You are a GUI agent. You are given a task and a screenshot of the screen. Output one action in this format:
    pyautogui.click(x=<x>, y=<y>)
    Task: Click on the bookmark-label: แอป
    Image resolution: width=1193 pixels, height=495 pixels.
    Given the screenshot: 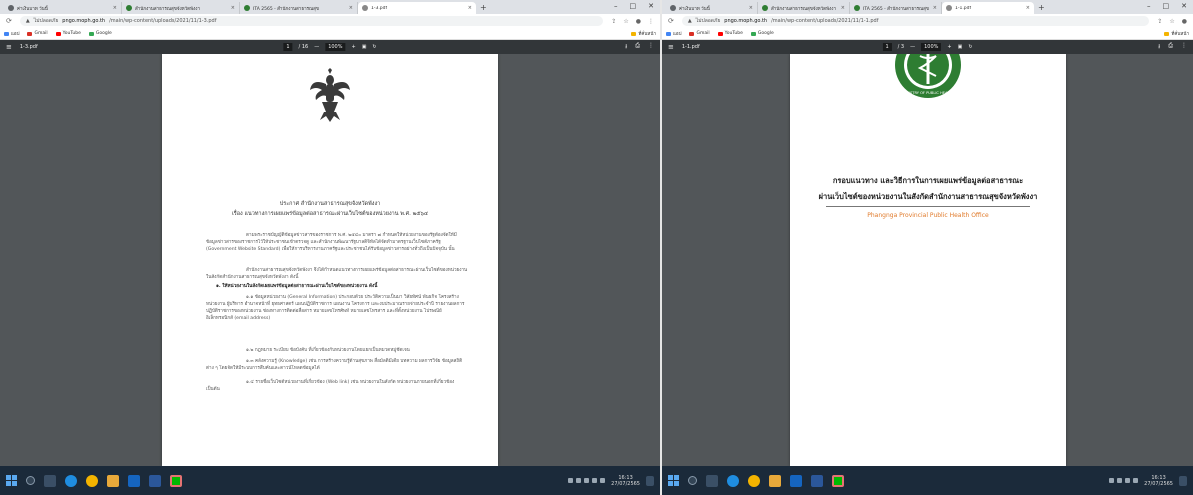 What is the action you would take?
    pyautogui.click(x=677, y=34)
    